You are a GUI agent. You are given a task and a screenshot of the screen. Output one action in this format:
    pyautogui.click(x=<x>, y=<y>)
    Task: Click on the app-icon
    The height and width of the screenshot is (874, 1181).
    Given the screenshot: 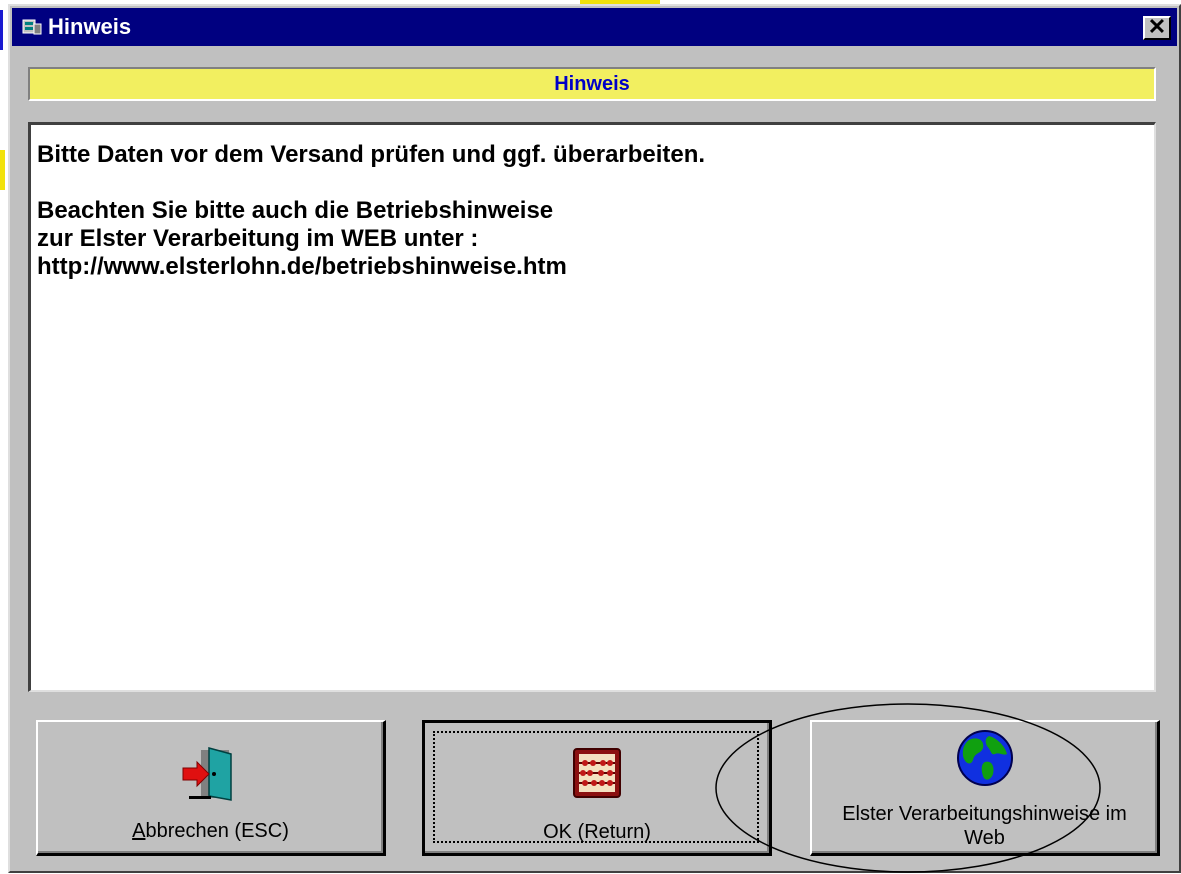 What is the action you would take?
    pyautogui.click(x=32, y=27)
    